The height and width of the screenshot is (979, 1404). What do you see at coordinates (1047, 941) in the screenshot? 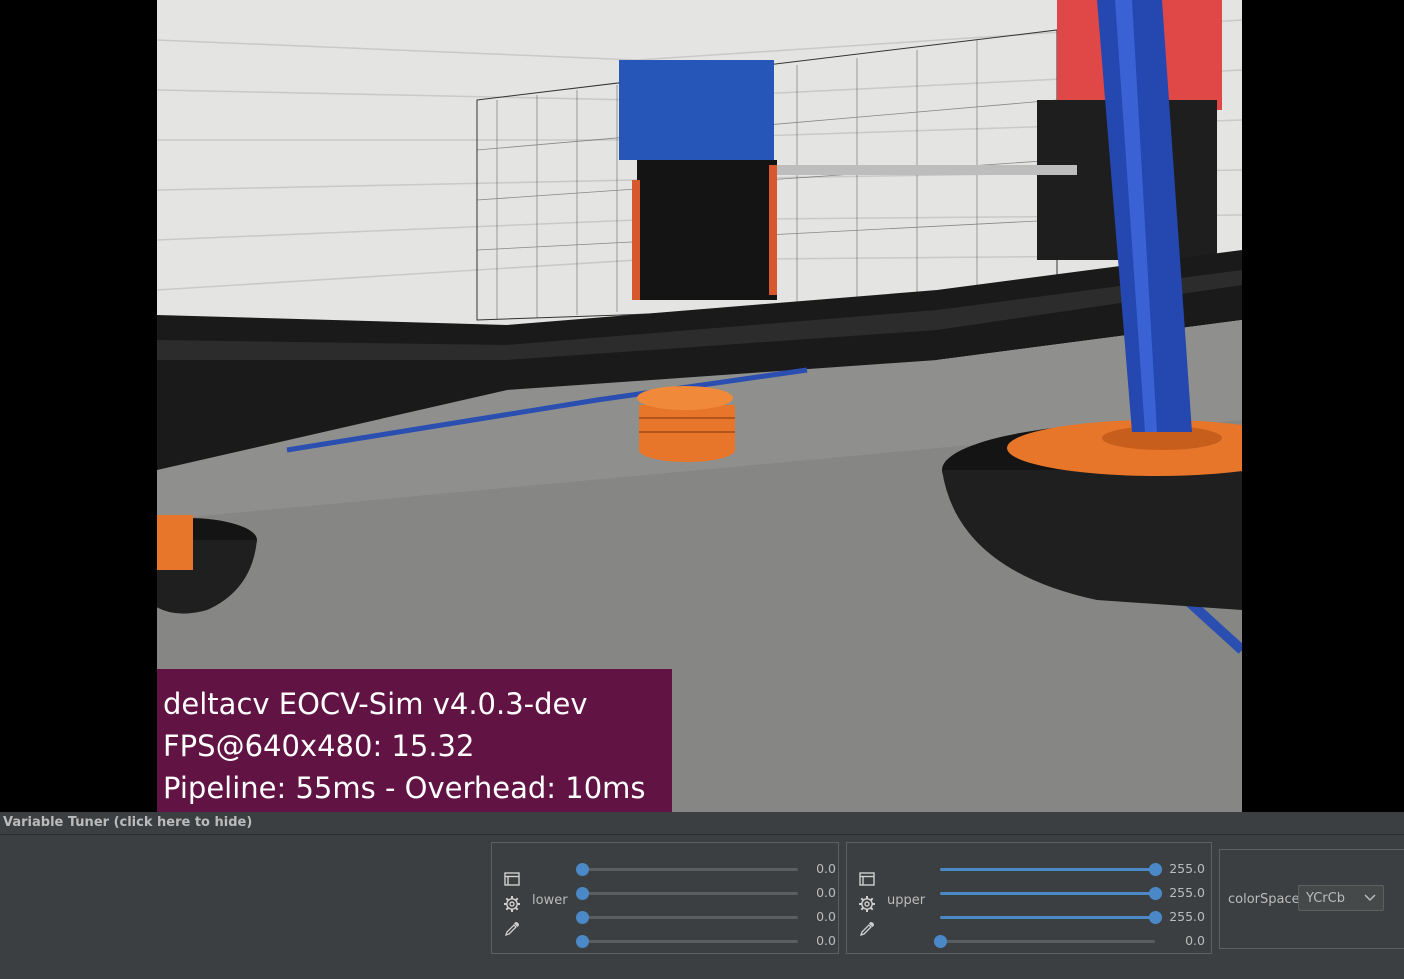
I see `upper-slider-track` at bounding box center [1047, 941].